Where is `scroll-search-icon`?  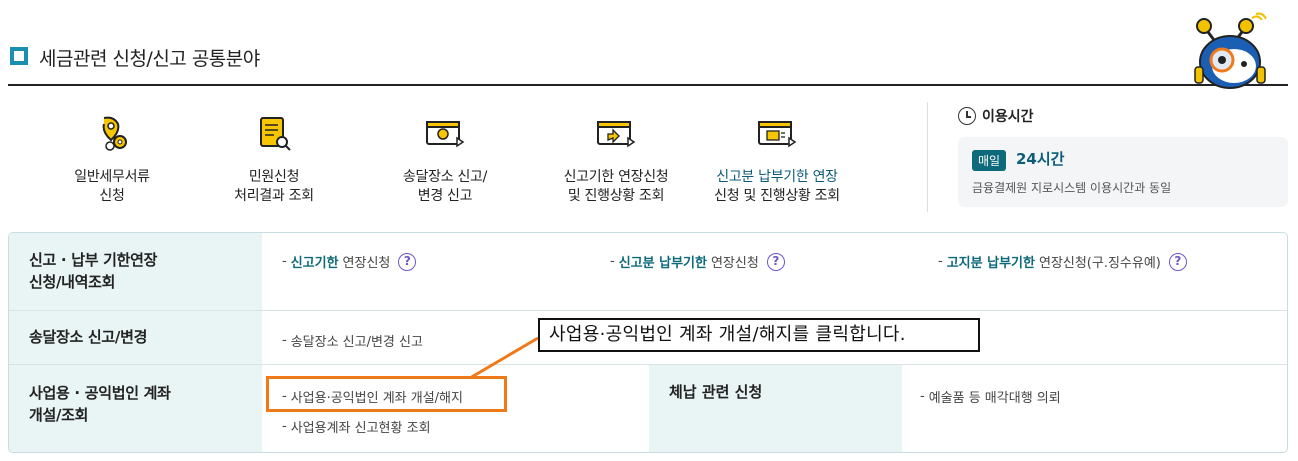
scroll-search-icon is located at coordinates (275, 134).